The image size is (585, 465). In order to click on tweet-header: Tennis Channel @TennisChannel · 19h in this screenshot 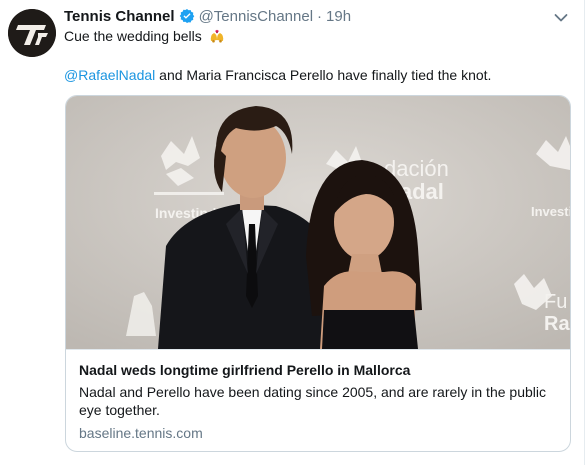, I will do `click(207, 16)`.